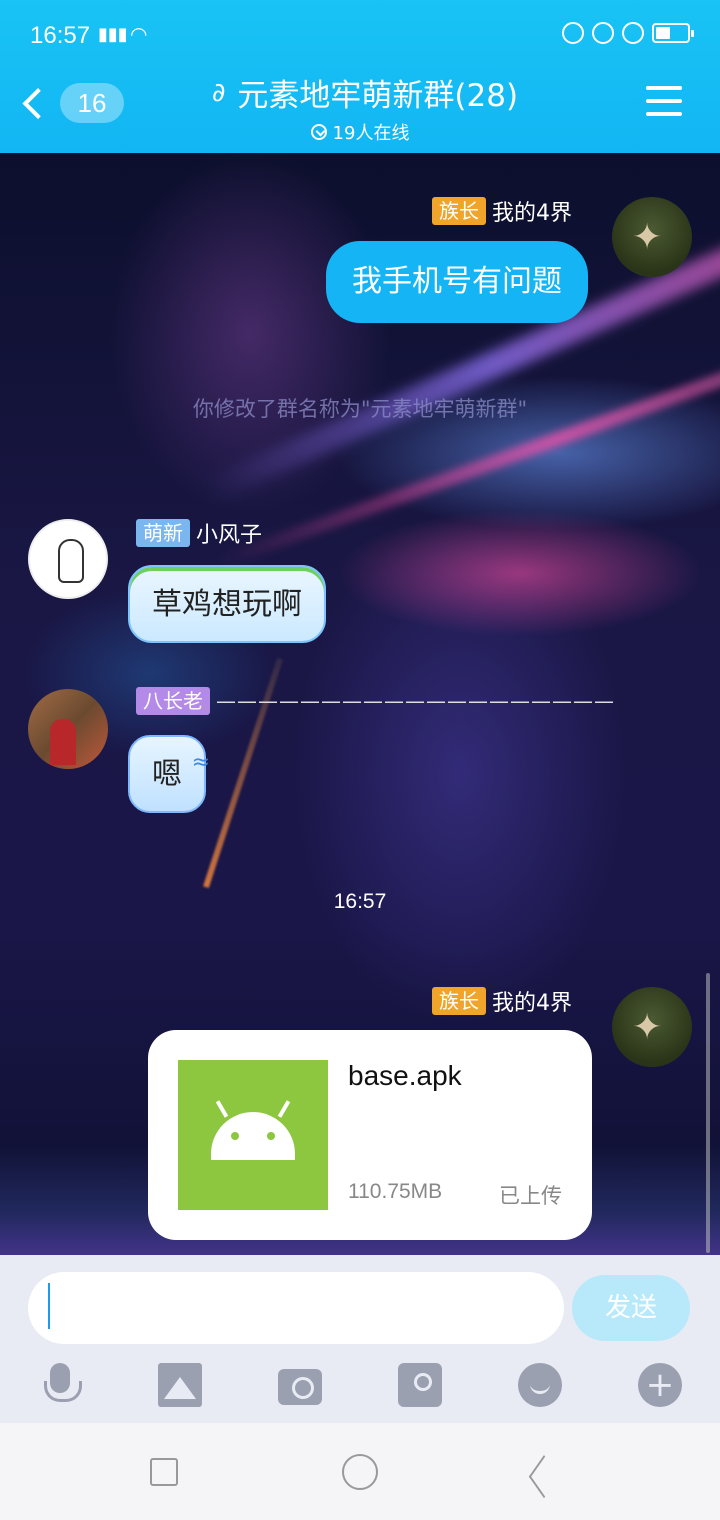 The width and height of the screenshot is (720, 1520). I want to click on system-nav-bar, so click(360, 1471).